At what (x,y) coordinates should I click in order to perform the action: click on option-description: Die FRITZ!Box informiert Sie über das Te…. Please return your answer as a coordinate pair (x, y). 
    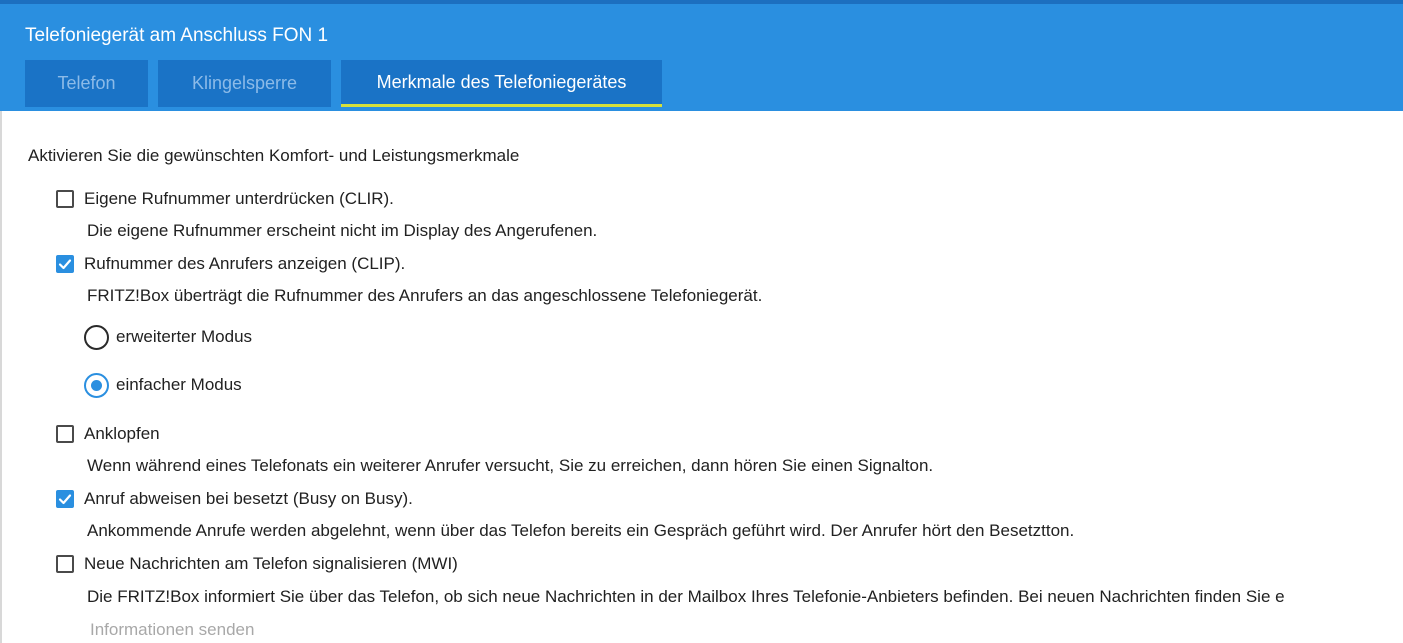
    Looking at the image, I should click on (686, 596).